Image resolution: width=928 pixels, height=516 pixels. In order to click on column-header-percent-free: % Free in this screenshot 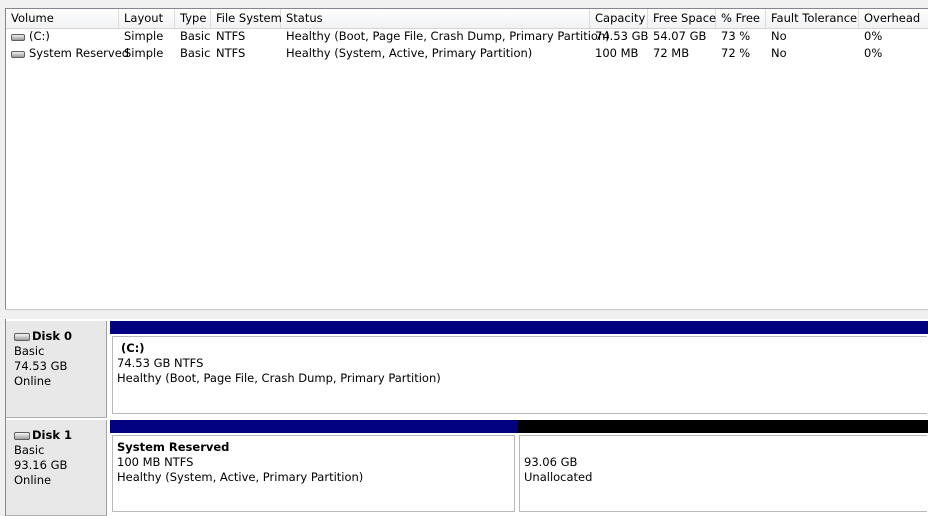, I will do `click(741, 18)`.